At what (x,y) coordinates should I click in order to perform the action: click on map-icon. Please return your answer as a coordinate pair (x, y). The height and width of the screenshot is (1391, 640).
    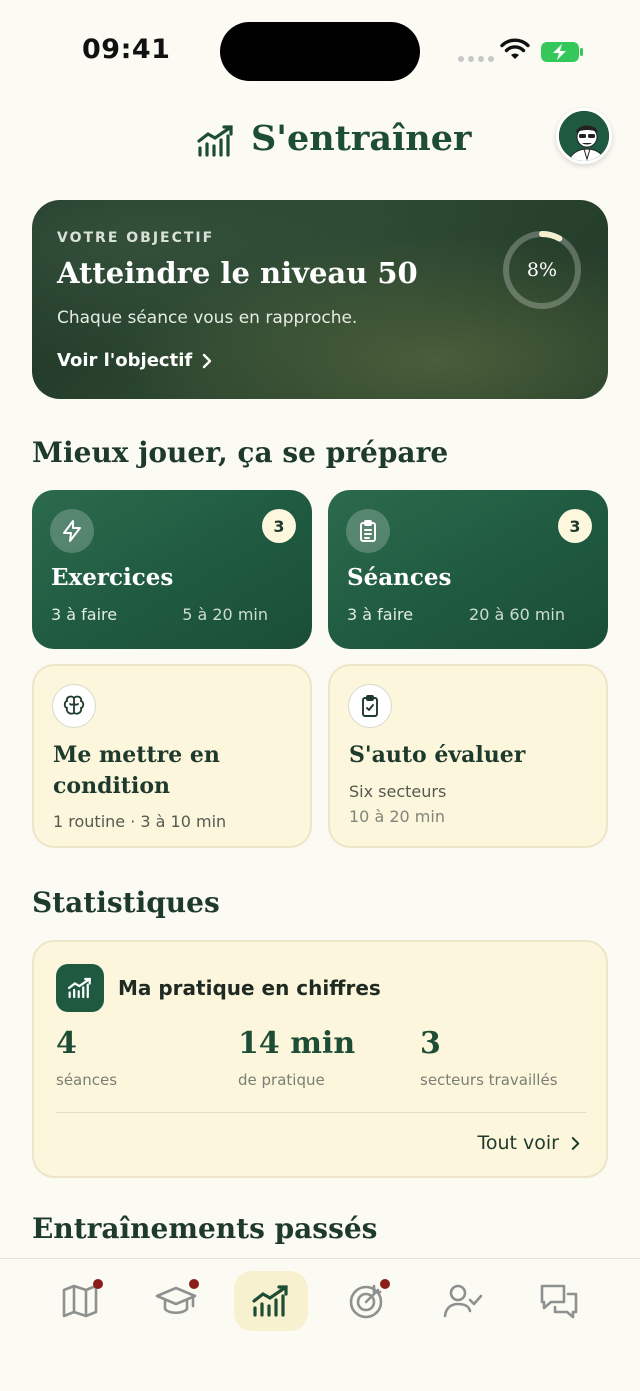
    Looking at the image, I should click on (80, 1301).